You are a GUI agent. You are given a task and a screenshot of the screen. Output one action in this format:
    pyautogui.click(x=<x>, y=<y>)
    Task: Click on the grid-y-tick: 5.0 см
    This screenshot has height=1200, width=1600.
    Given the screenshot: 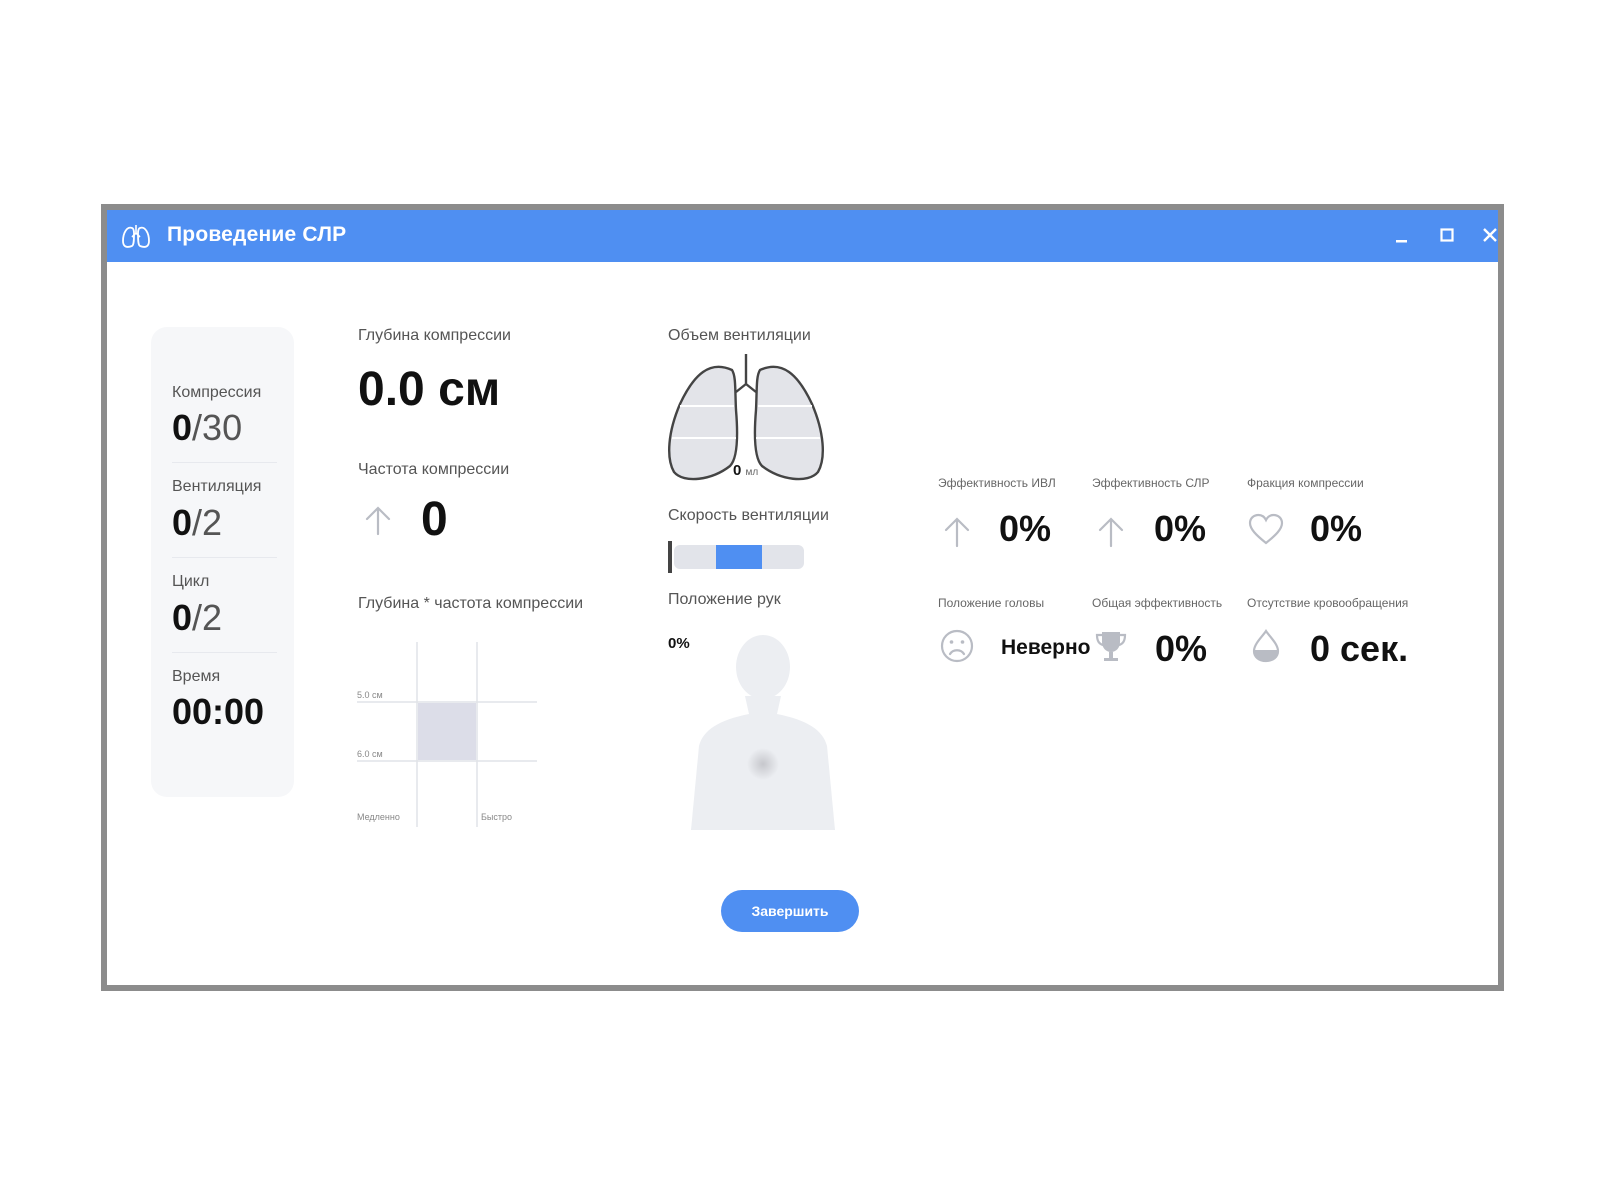 What is the action you would take?
    pyautogui.click(x=370, y=695)
    